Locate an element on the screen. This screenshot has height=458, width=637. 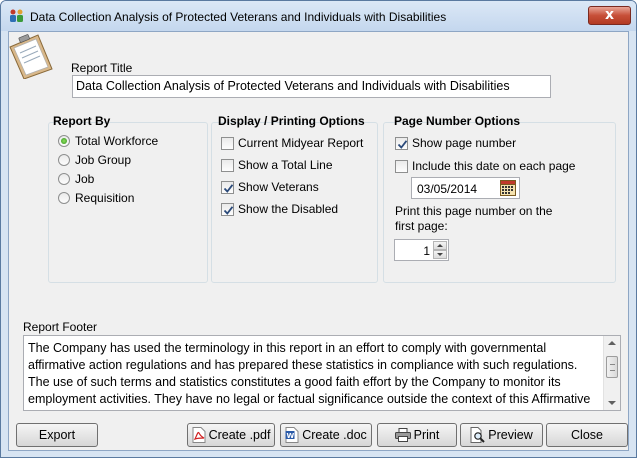
print-button: Print is located at coordinates (417, 435).